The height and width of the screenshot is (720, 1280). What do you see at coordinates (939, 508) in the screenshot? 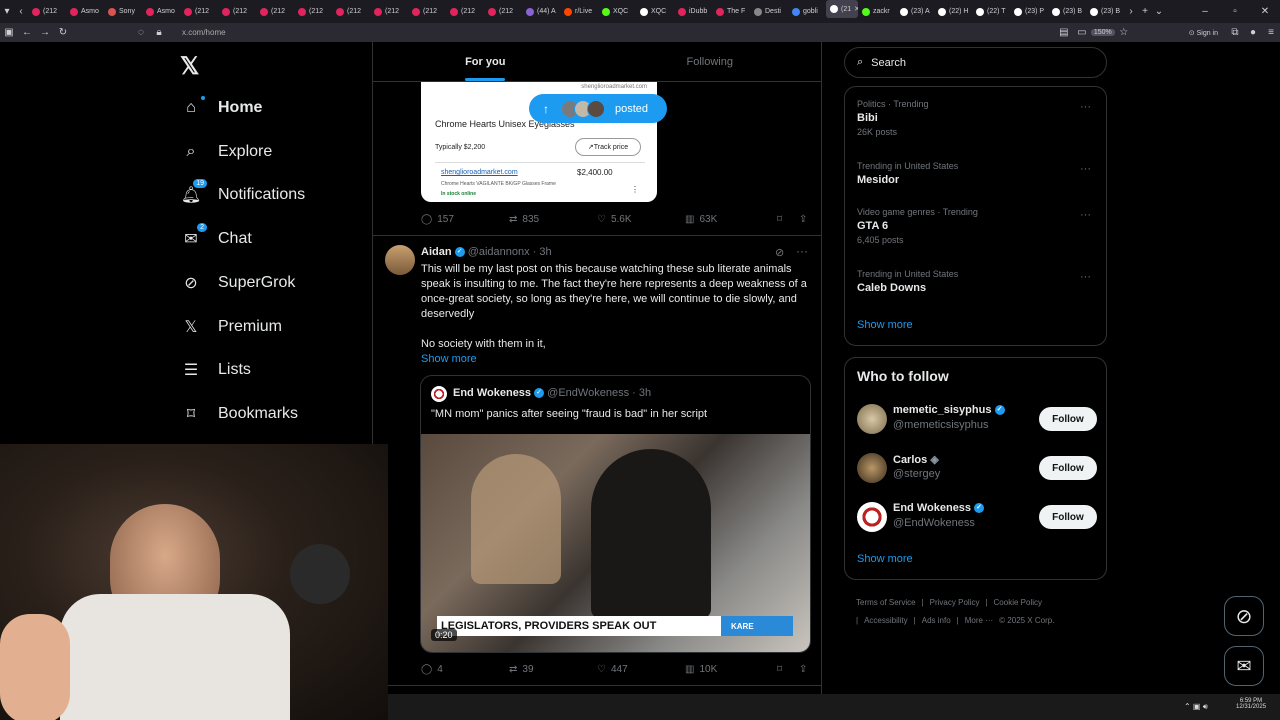
I see `account-name: End Wokeness ✓` at bounding box center [939, 508].